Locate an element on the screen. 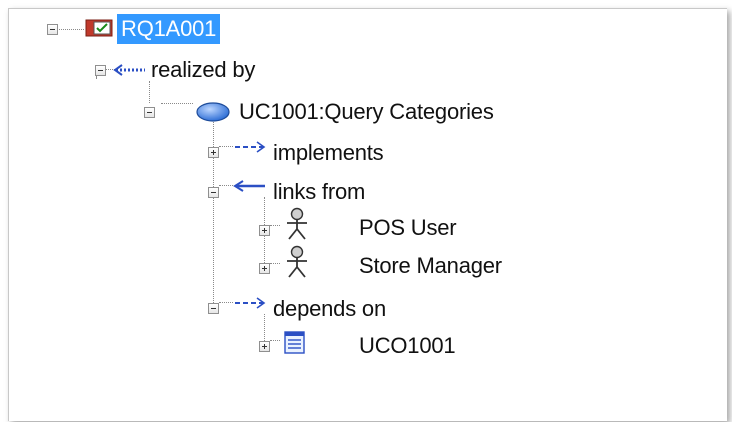 The image size is (732, 422). node-label: implements is located at coordinates (328, 152).